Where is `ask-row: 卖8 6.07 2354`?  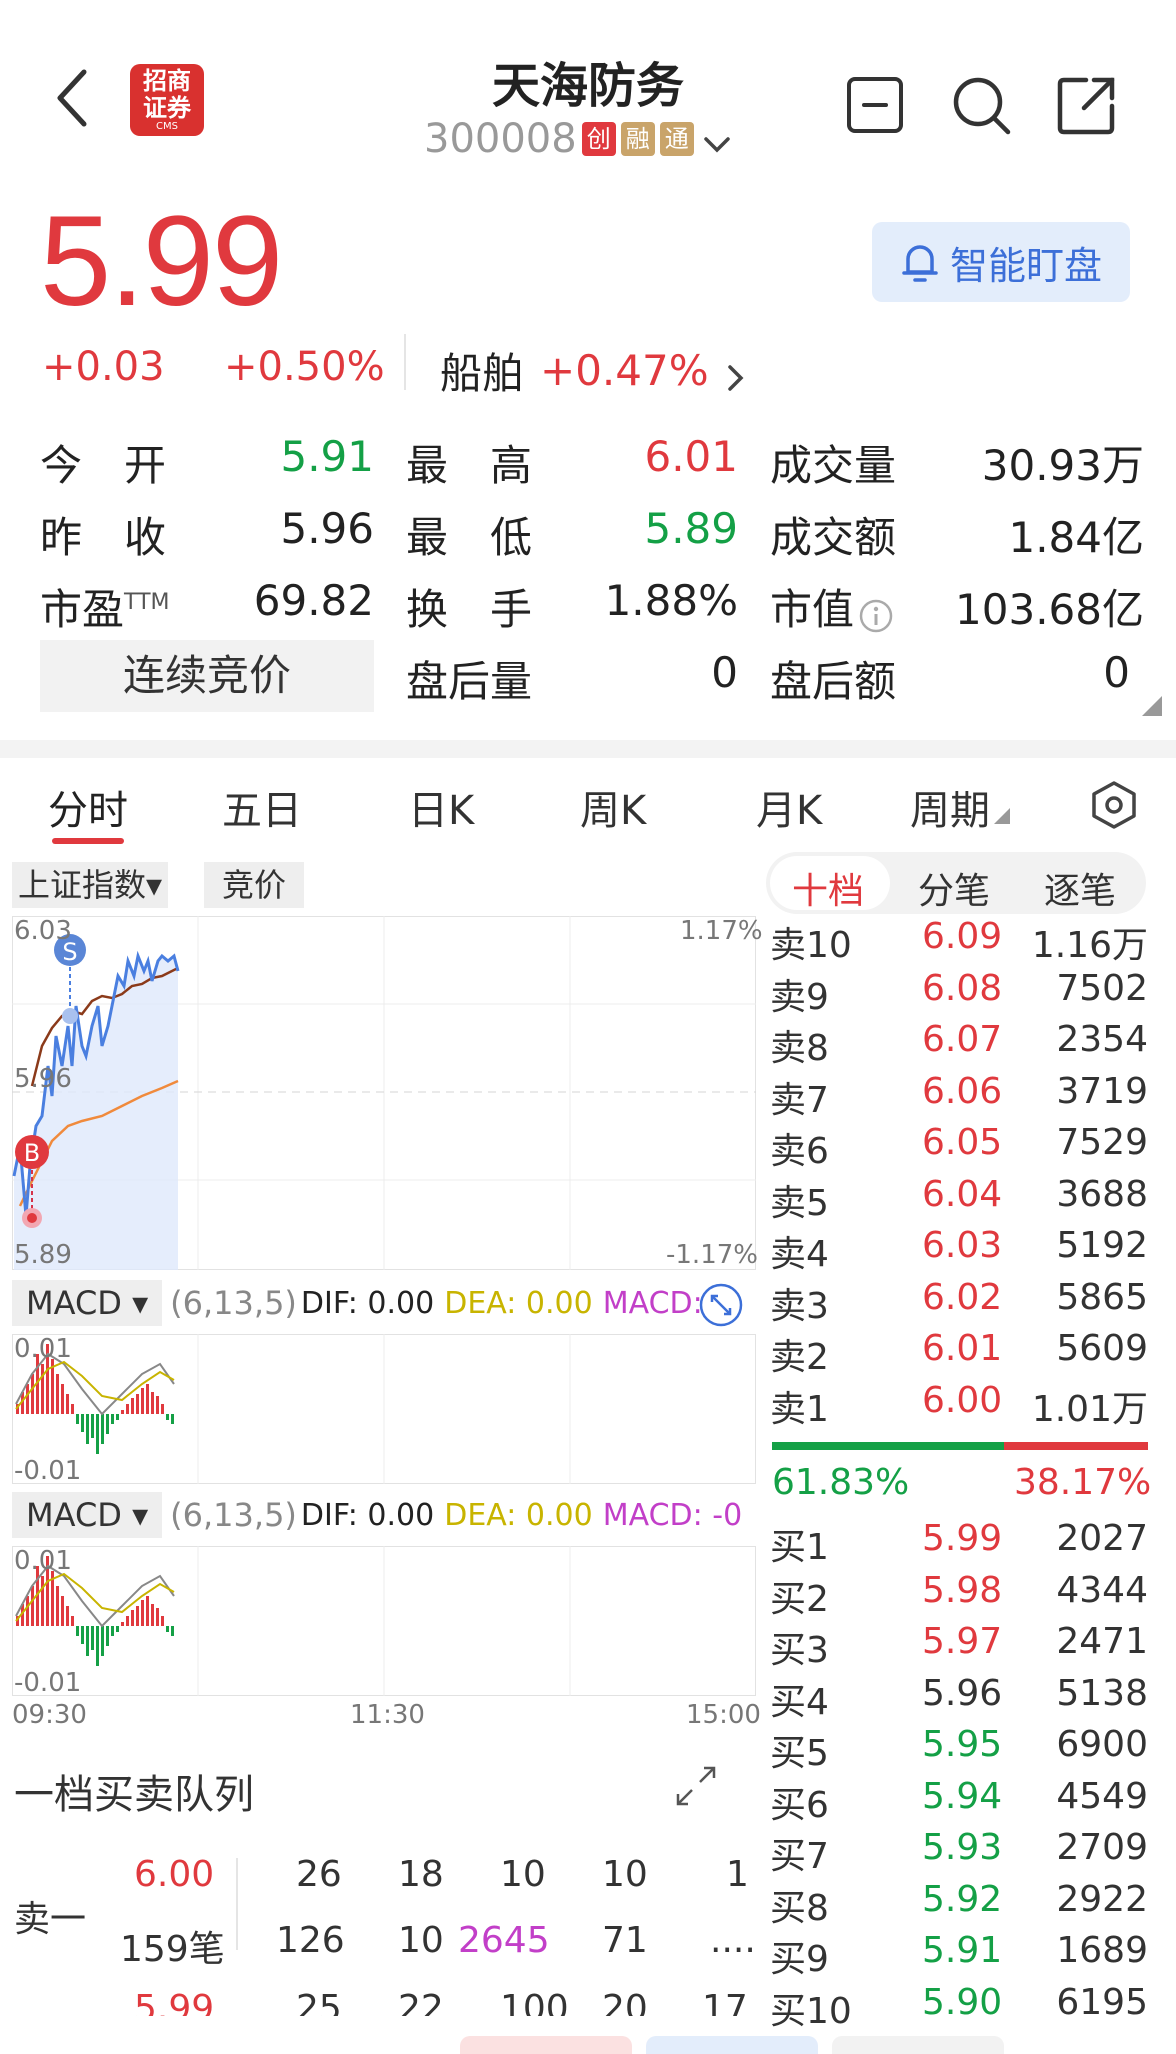 ask-row: 卖8 6.07 2354 is located at coordinates (960, 1044).